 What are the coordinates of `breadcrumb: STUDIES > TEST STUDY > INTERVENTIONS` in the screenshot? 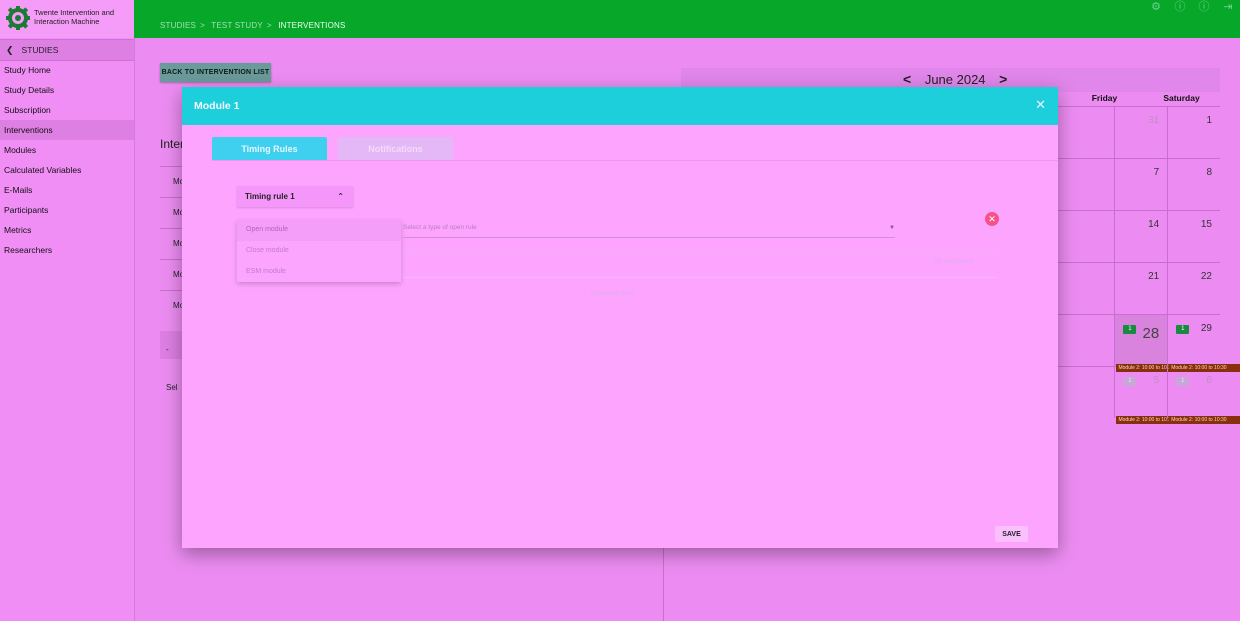 It's located at (253, 25).